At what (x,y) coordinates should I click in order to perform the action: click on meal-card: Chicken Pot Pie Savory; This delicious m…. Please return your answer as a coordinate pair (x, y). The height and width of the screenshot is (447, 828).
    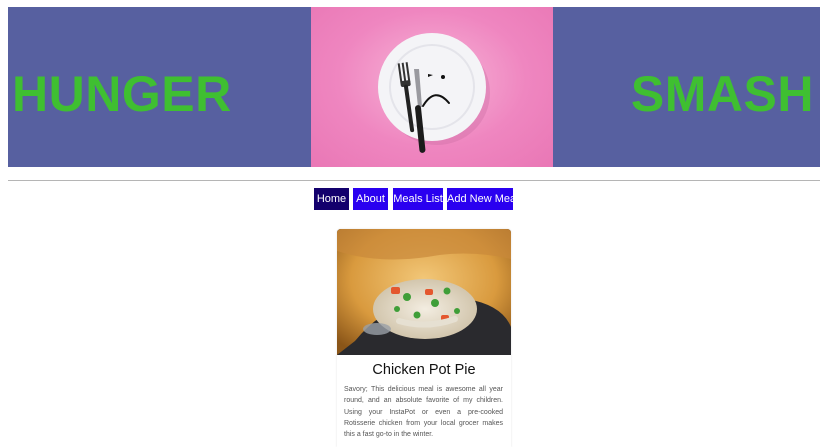
    Looking at the image, I should click on (424, 338).